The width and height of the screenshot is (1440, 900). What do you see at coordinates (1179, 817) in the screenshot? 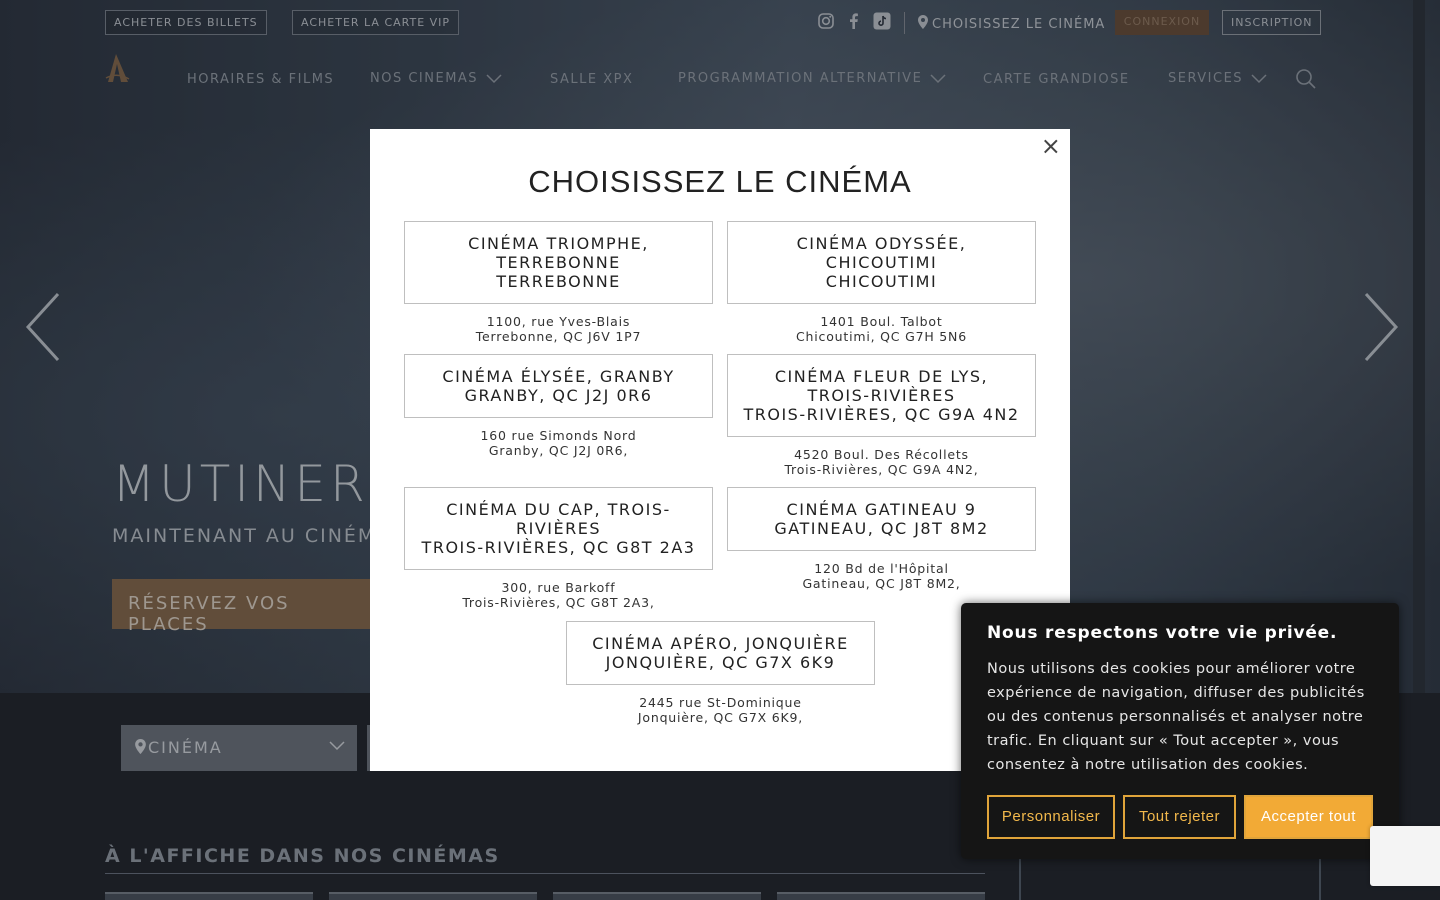
I see `reject-all-cookies-button: Tout rejeter` at bounding box center [1179, 817].